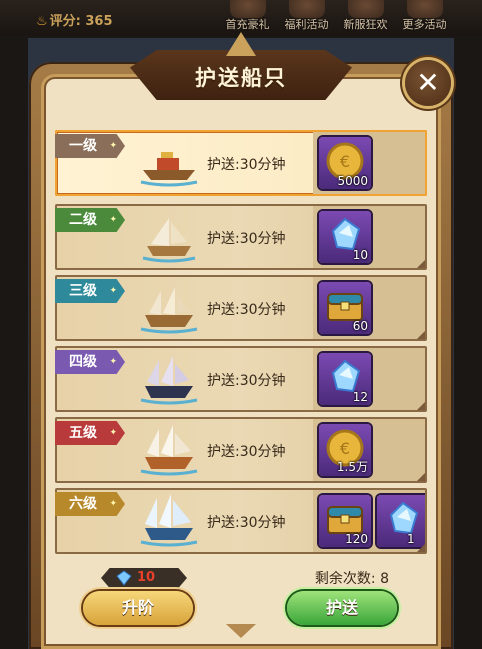 Image resolution: width=482 pixels, height=649 pixels. I want to click on ship-tier4-icon, so click(169, 380).